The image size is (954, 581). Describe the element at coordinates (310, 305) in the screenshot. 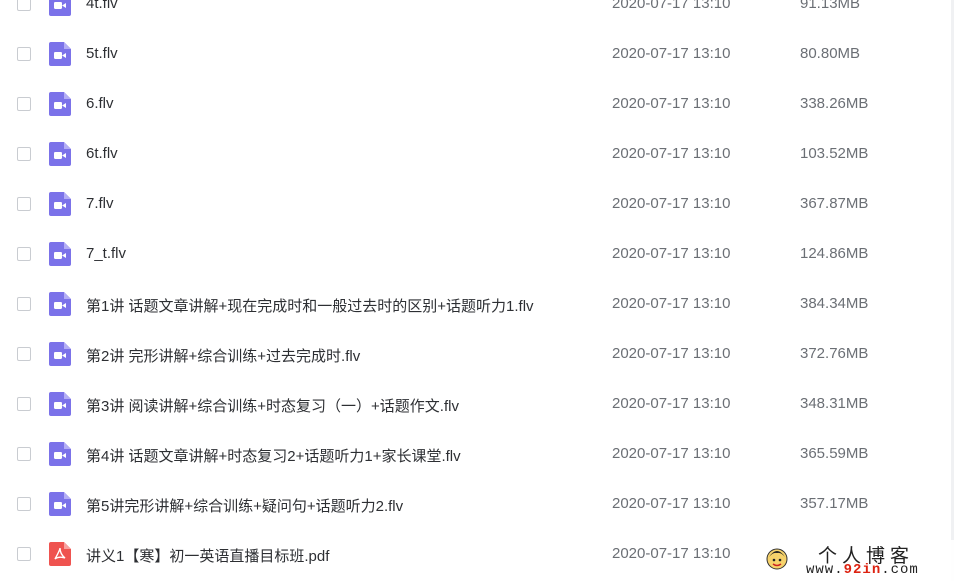

I see `file-name: 第1讲 话题文章讲解+现在完成时和一般过去时的区别+话题听力1.flv` at that location.